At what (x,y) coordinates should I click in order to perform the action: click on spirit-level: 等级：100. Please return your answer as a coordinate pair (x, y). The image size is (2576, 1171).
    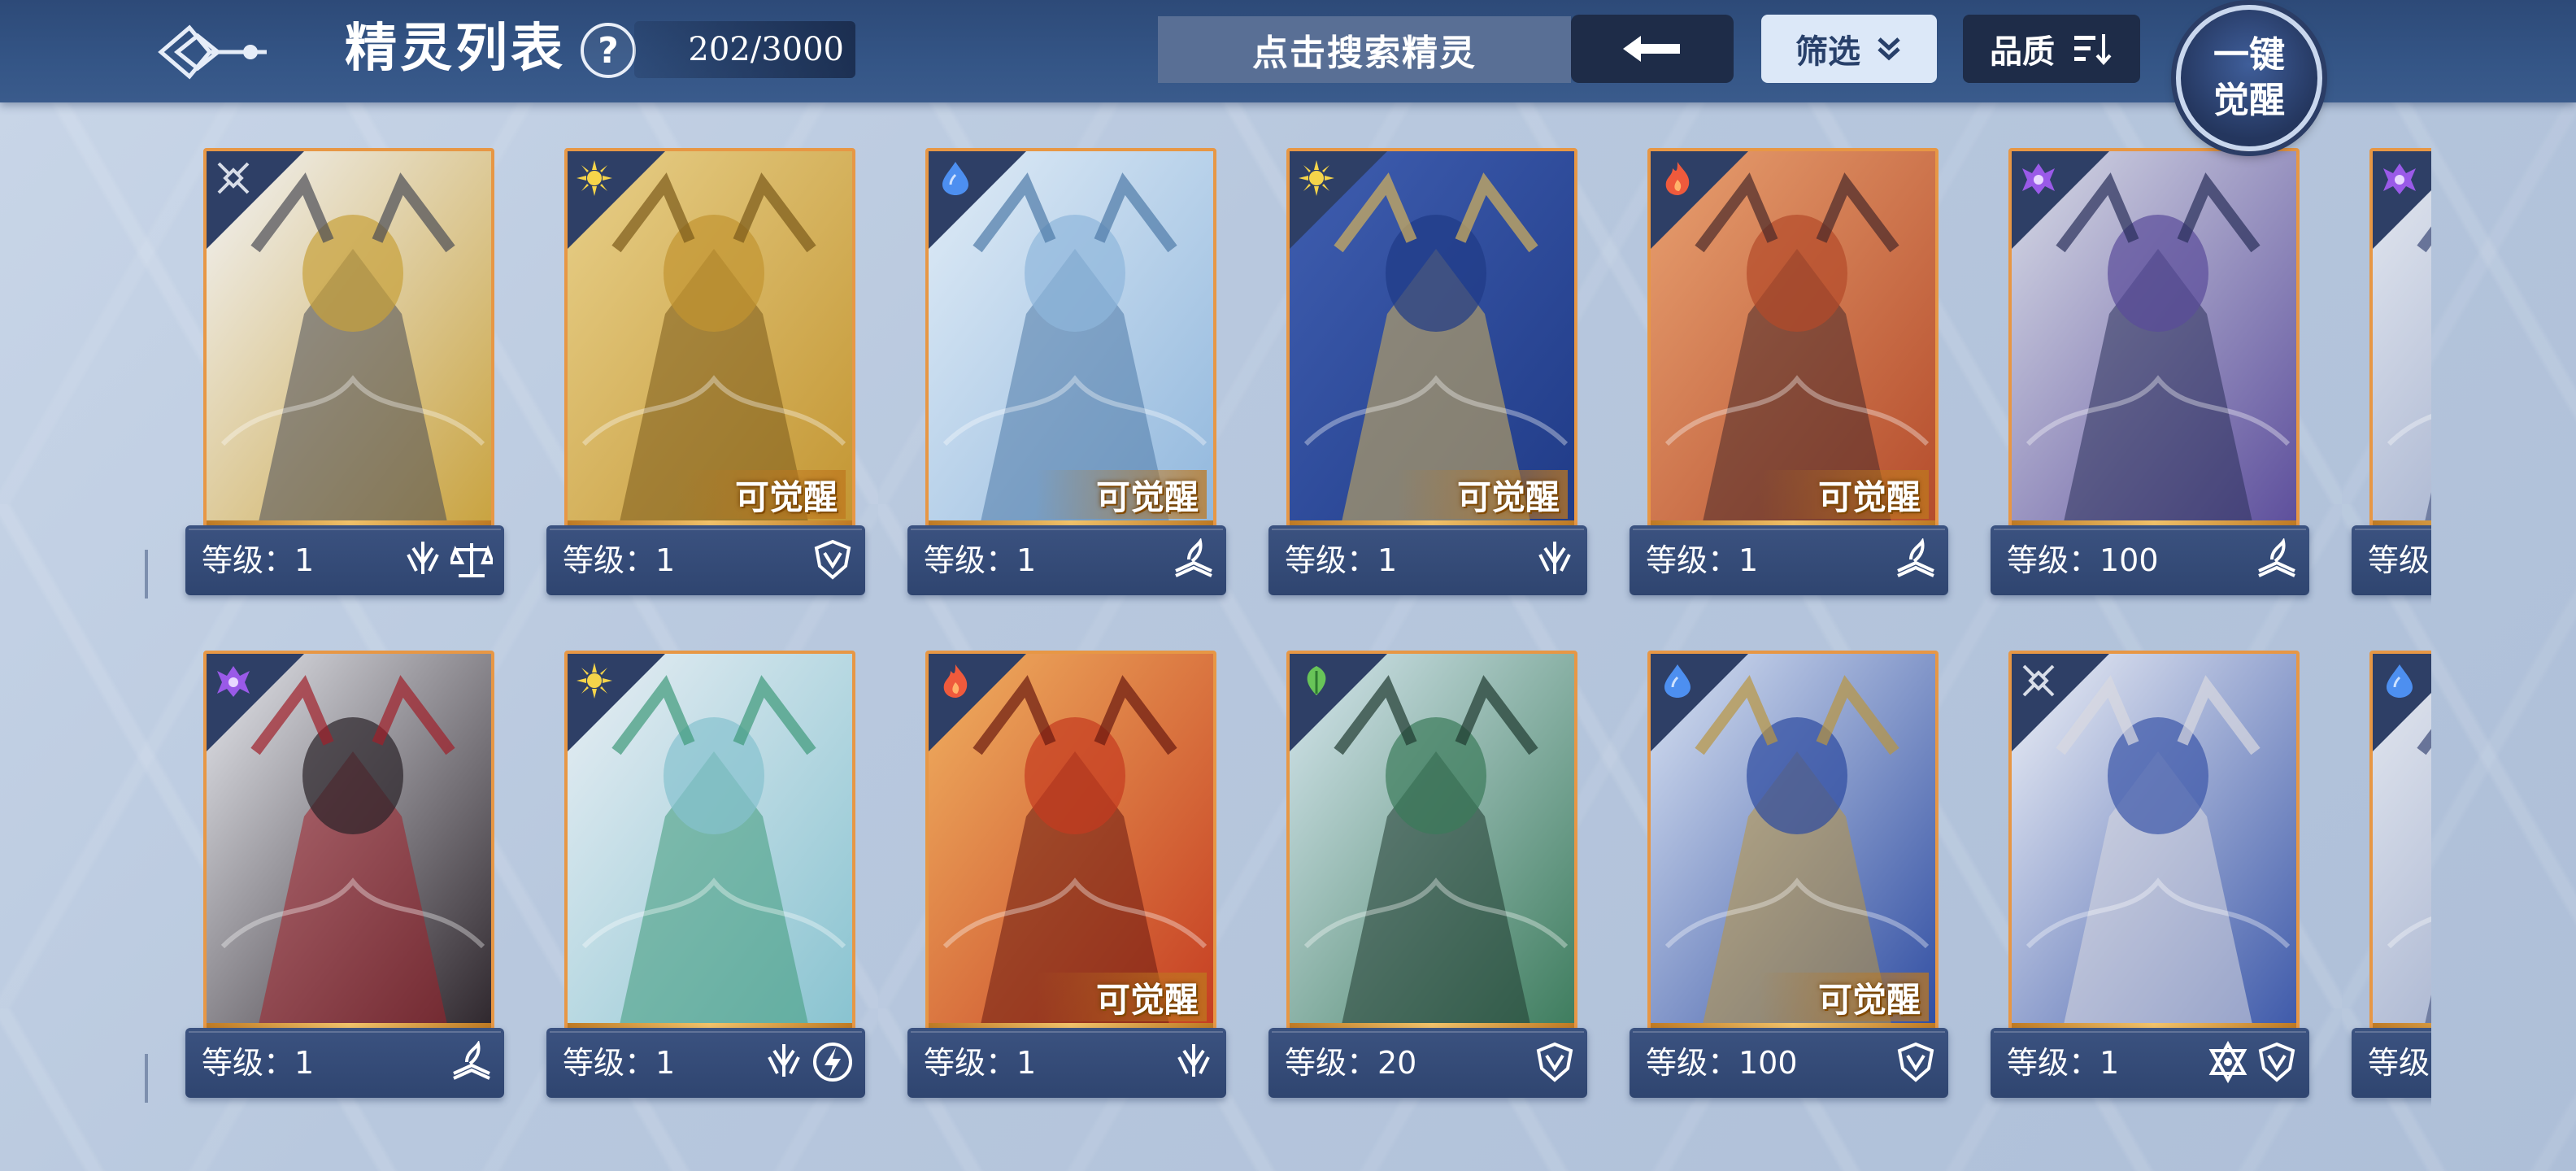
    Looking at the image, I should click on (1722, 1063).